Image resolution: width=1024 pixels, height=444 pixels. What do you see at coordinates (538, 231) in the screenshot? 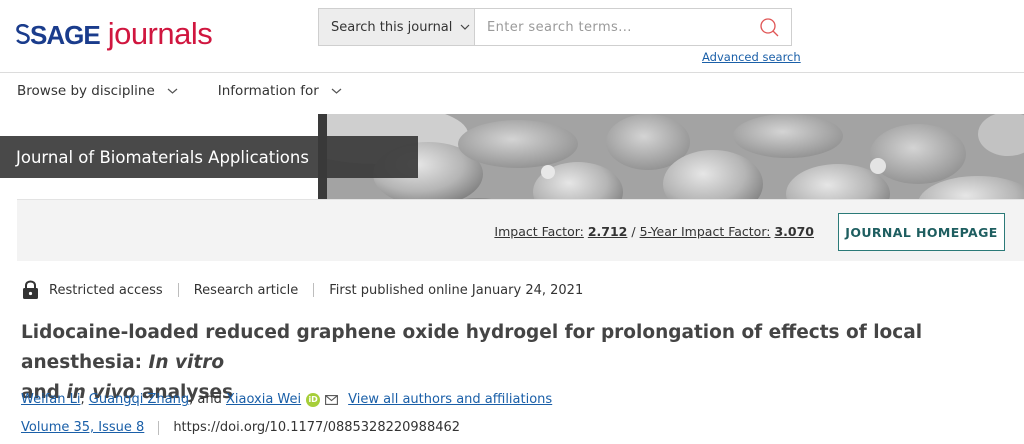
I see `impact-factor-label: Impact Factor:` at bounding box center [538, 231].